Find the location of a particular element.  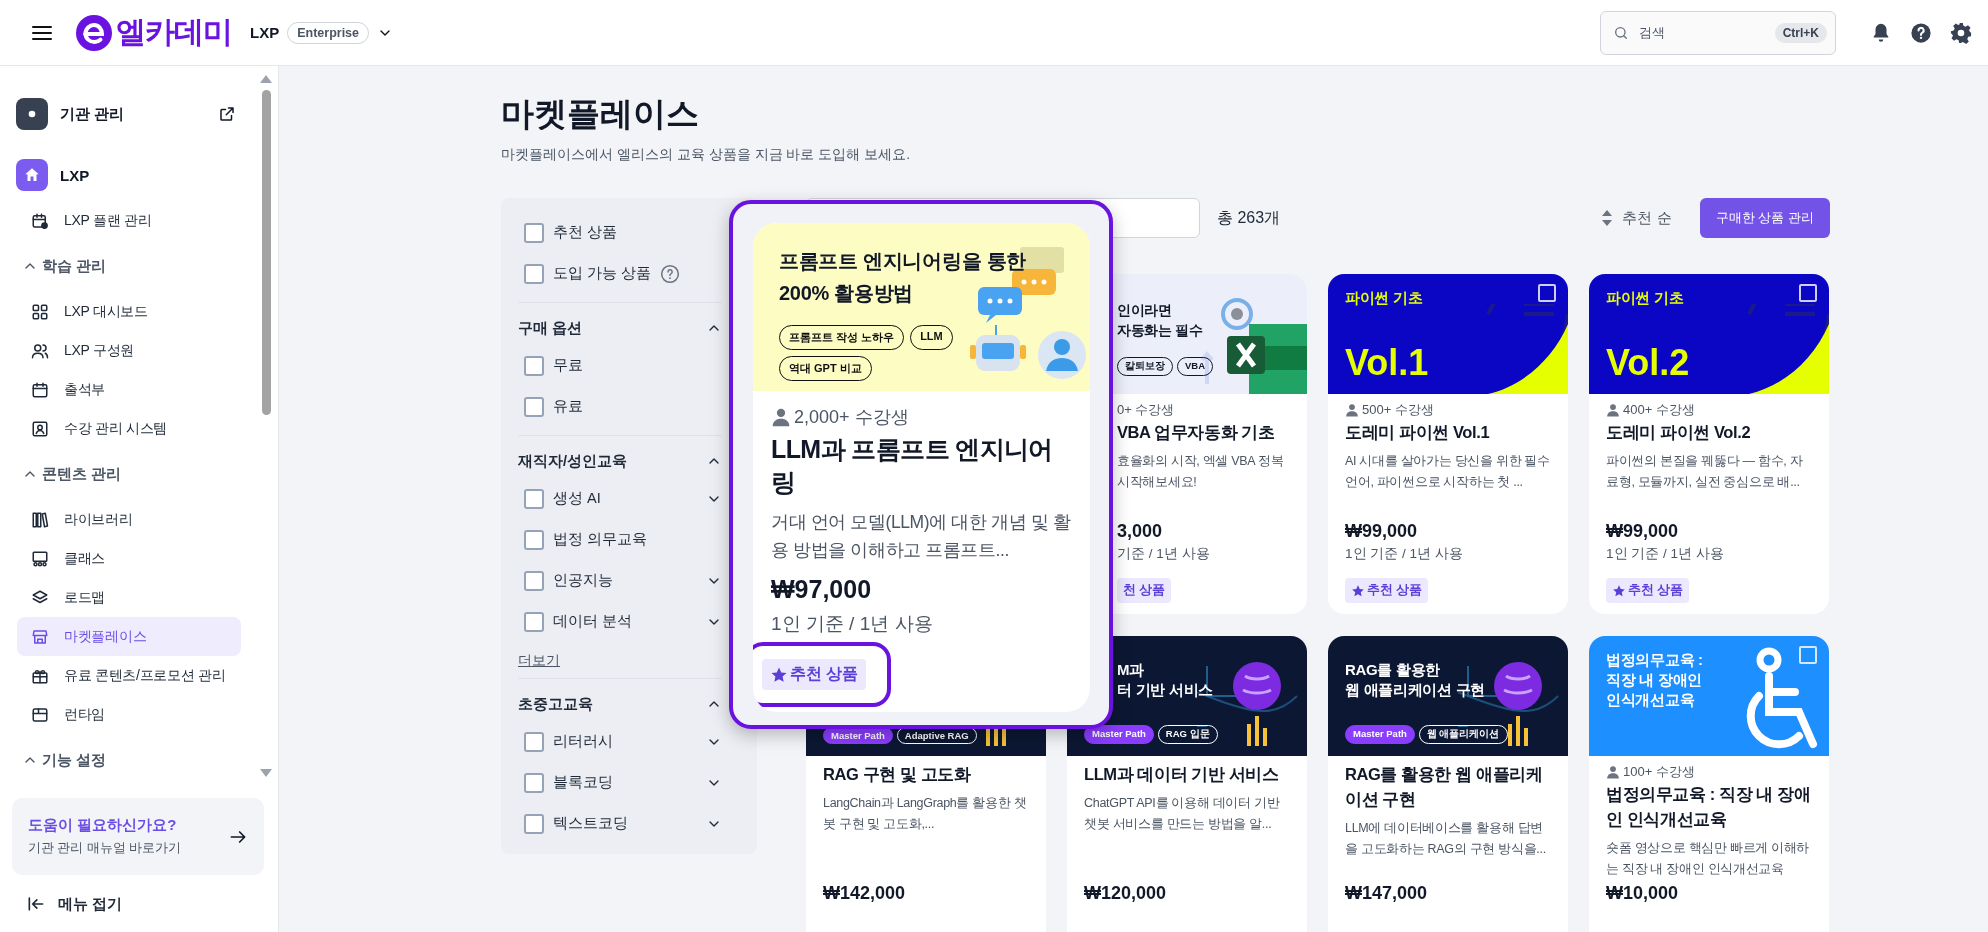

course-title: 도레미 파이썬 Vol.1 is located at coordinates (1448, 432).